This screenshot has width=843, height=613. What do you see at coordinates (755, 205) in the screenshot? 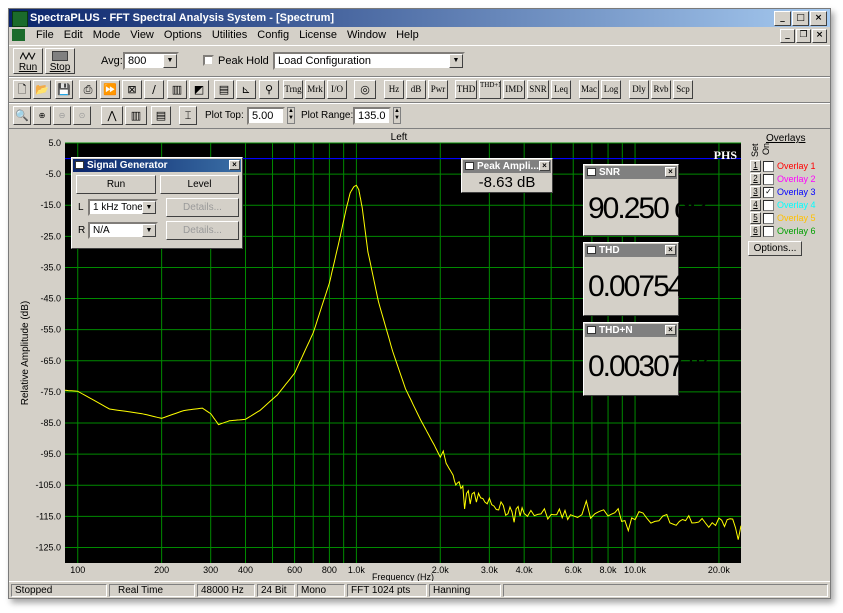
I see `overlay-set-button: 4` at bounding box center [755, 205].